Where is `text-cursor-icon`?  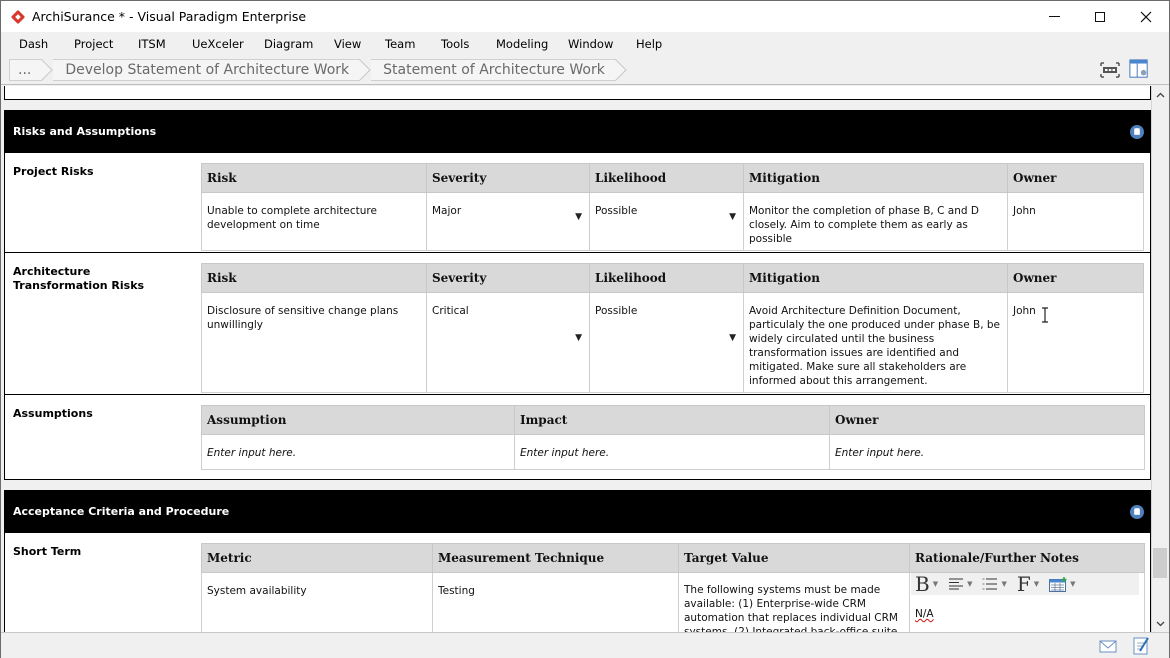 text-cursor-icon is located at coordinates (1045, 315).